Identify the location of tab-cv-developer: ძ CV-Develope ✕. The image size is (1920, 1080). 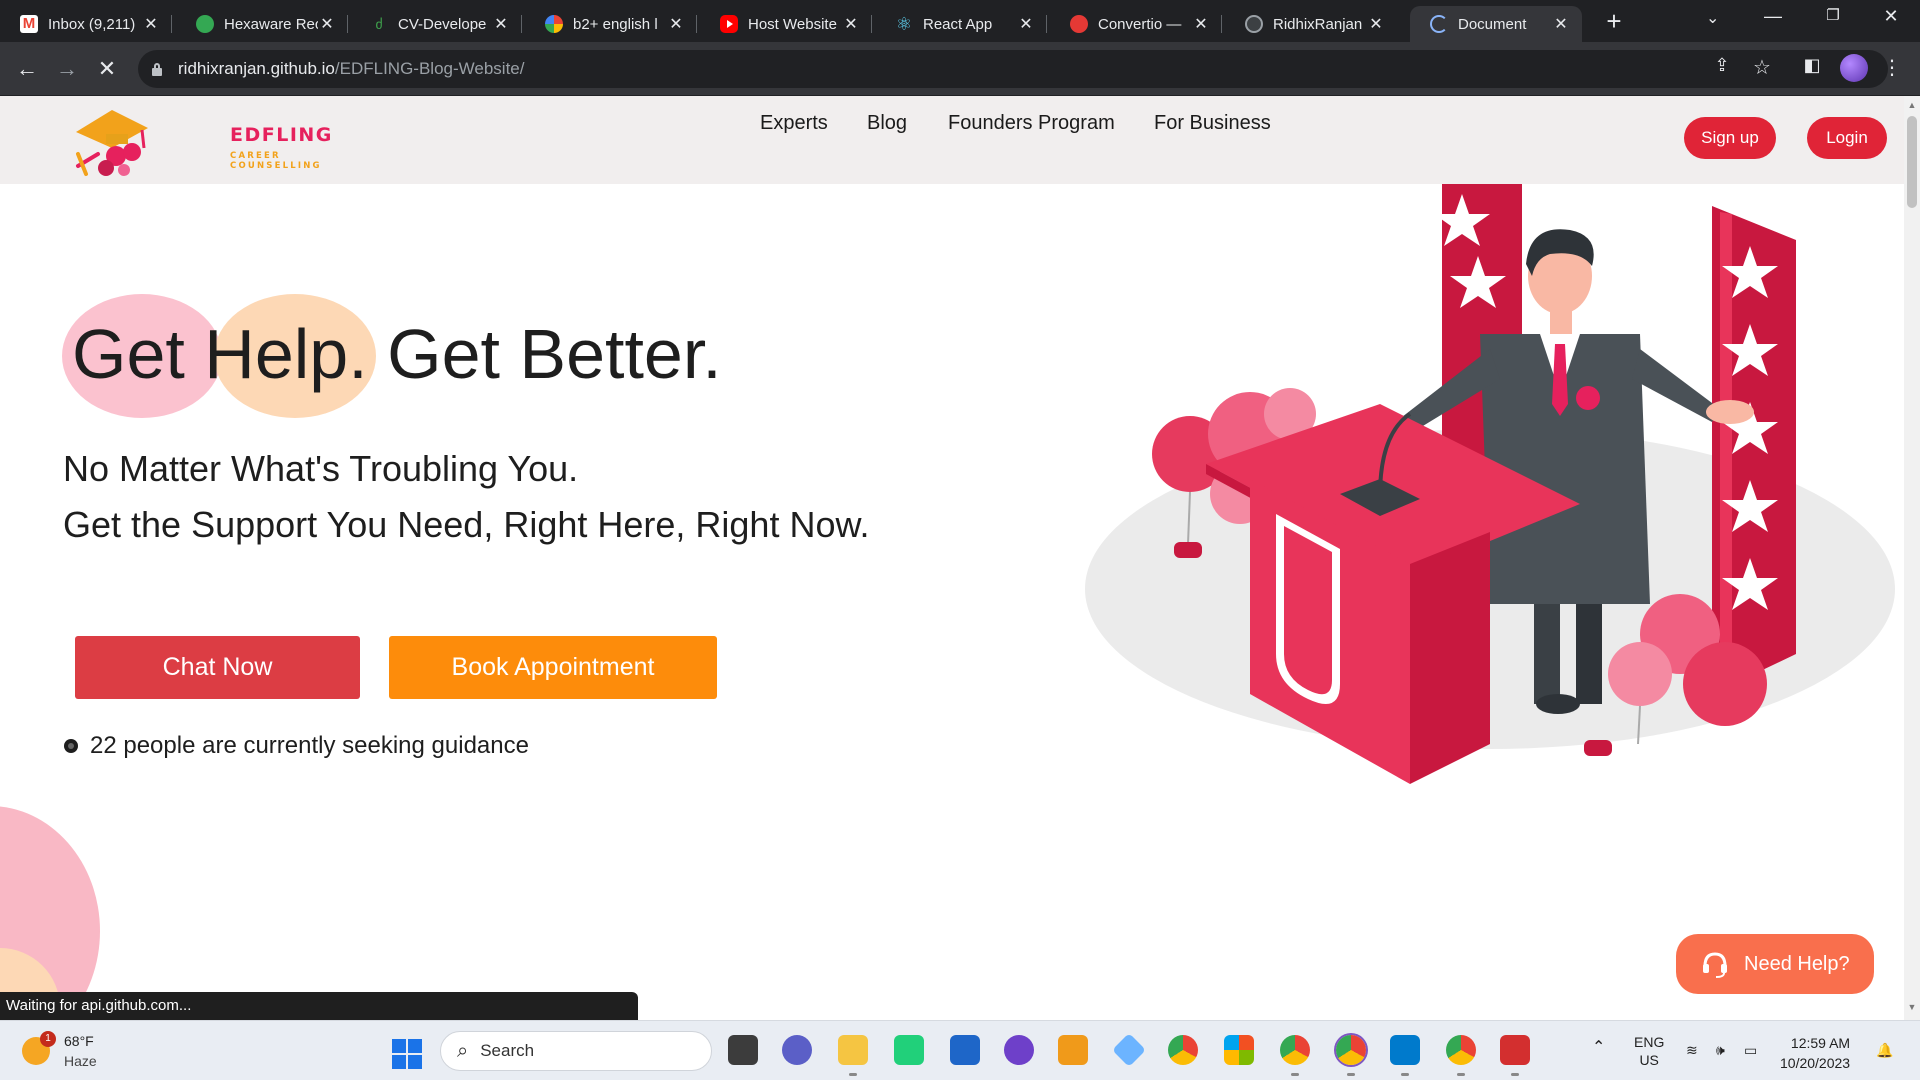
(436, 24).